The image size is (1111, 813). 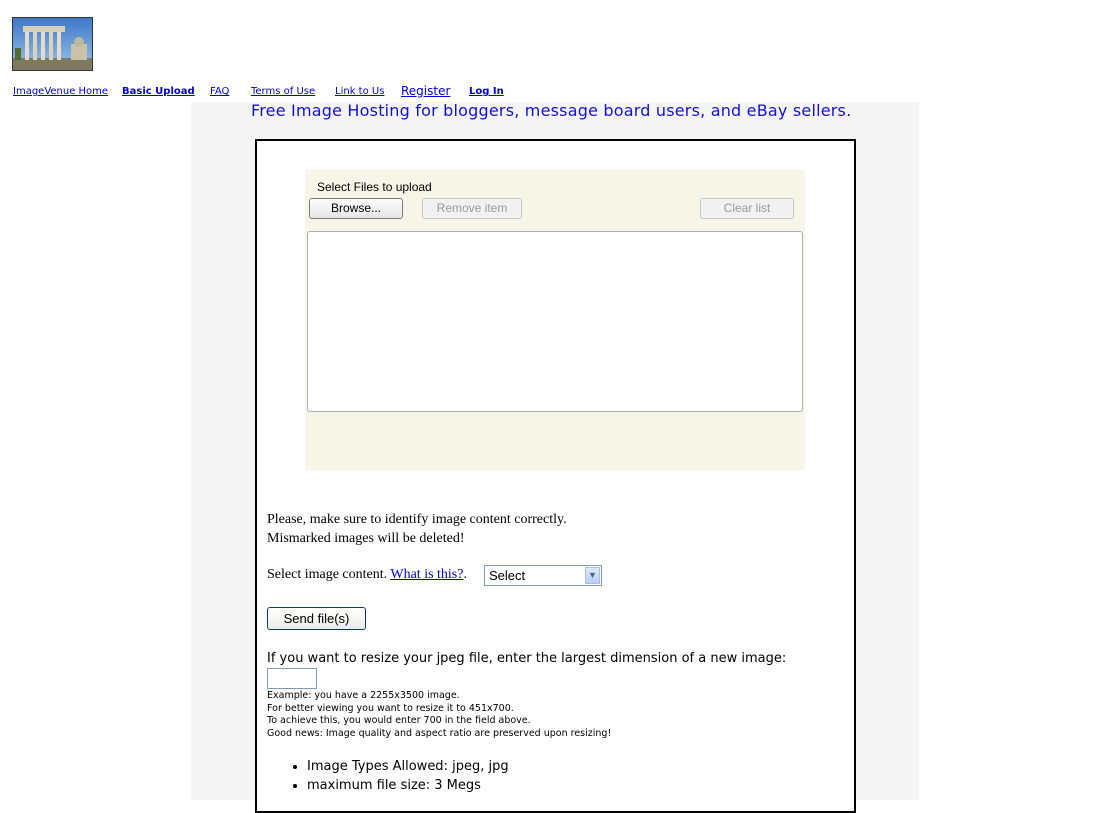 What do you see at coordinates (592, 575) in the screenshot?
I see `chevron-down-icon: ▼` at bounding box center [592, 575].